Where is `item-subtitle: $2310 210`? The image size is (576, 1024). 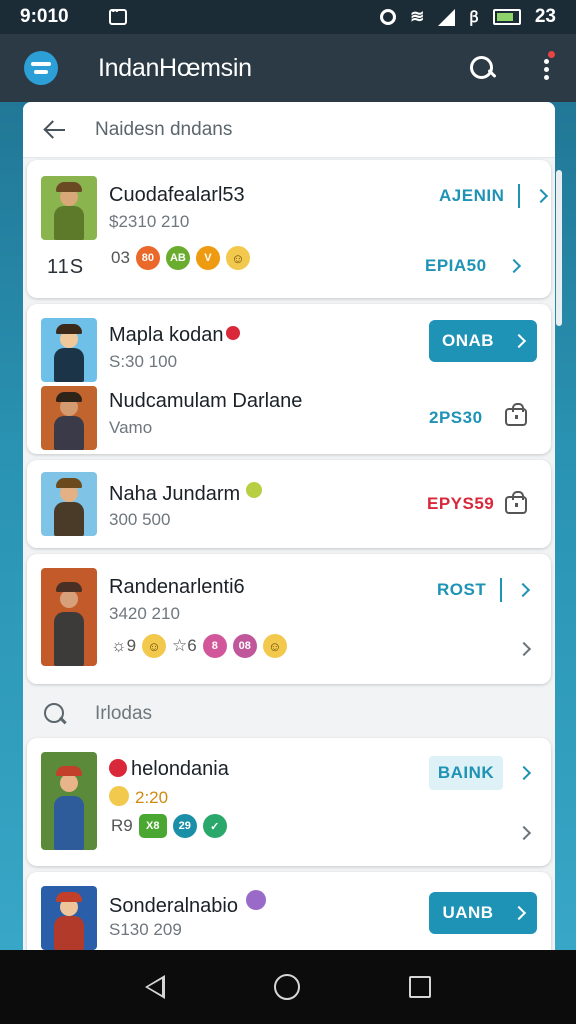 item-subtitle: $2310 210 is located at coordinates (149, 221).